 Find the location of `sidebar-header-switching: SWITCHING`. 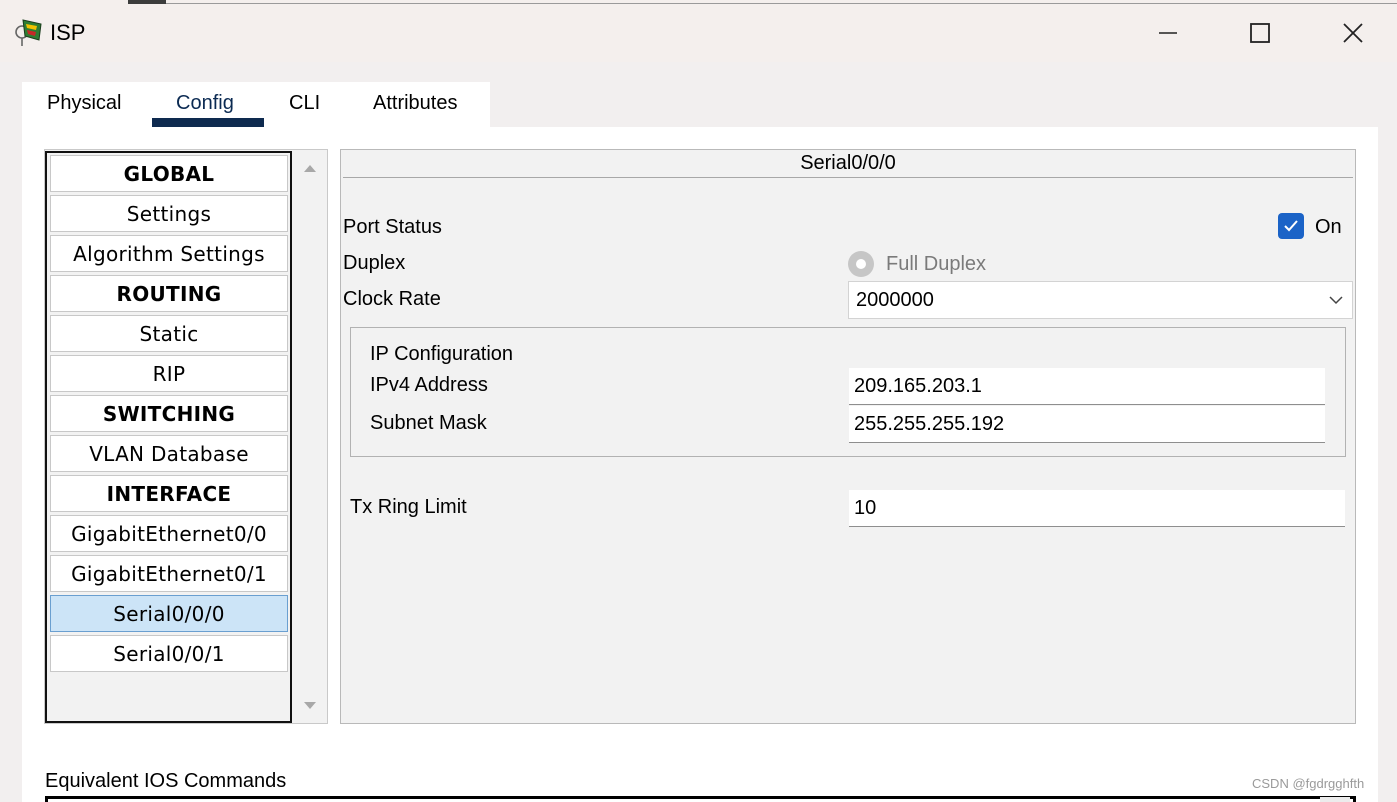

sidebar-header-switching: SWITCHING is located at coordinates (169, 413).